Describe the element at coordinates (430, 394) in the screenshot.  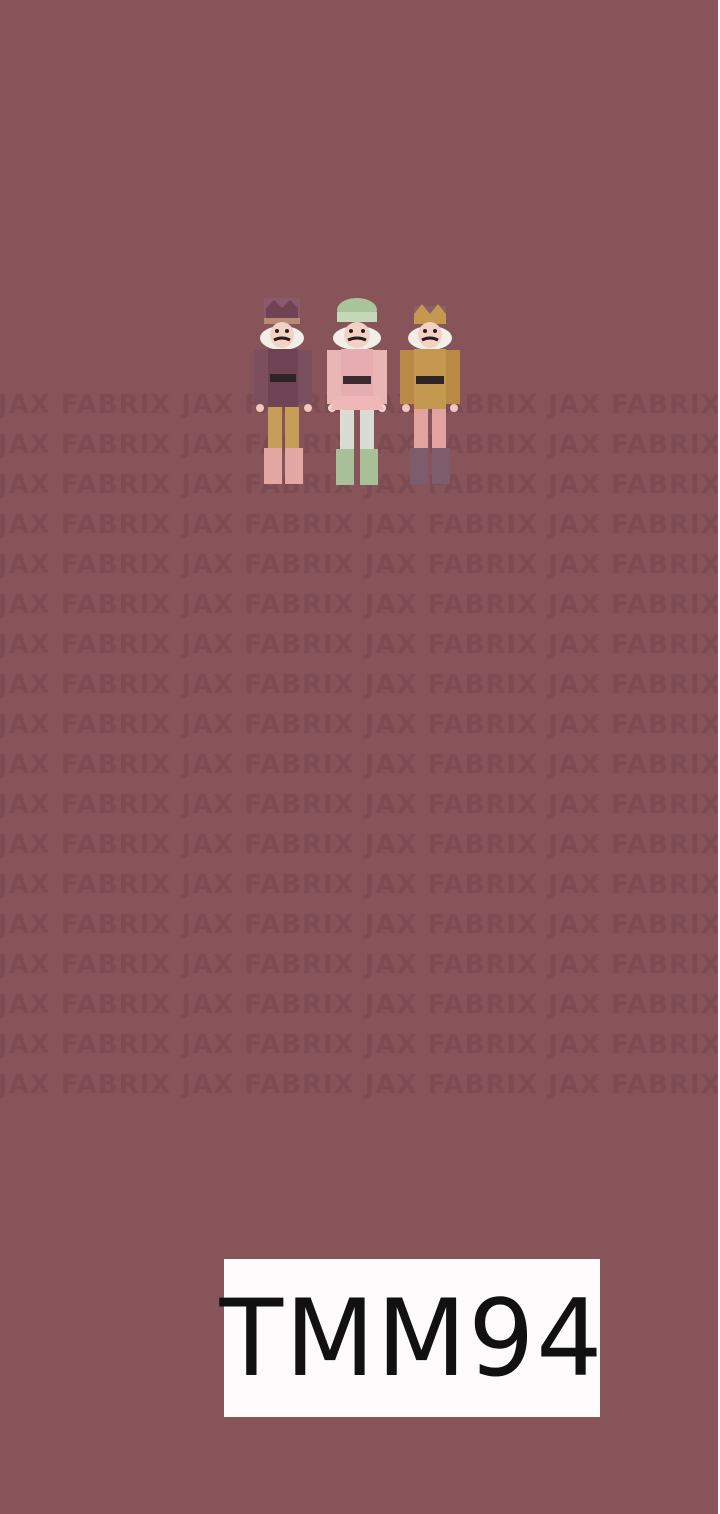
I see `gold-nutcracker` at that location.